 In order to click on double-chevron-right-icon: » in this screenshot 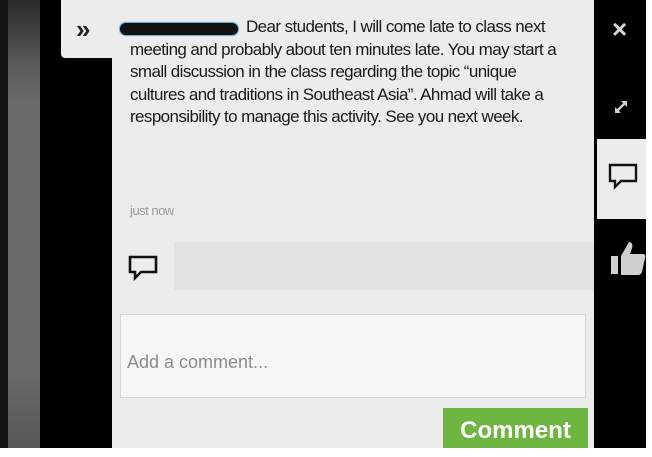, I will do `click(83, 29)`.